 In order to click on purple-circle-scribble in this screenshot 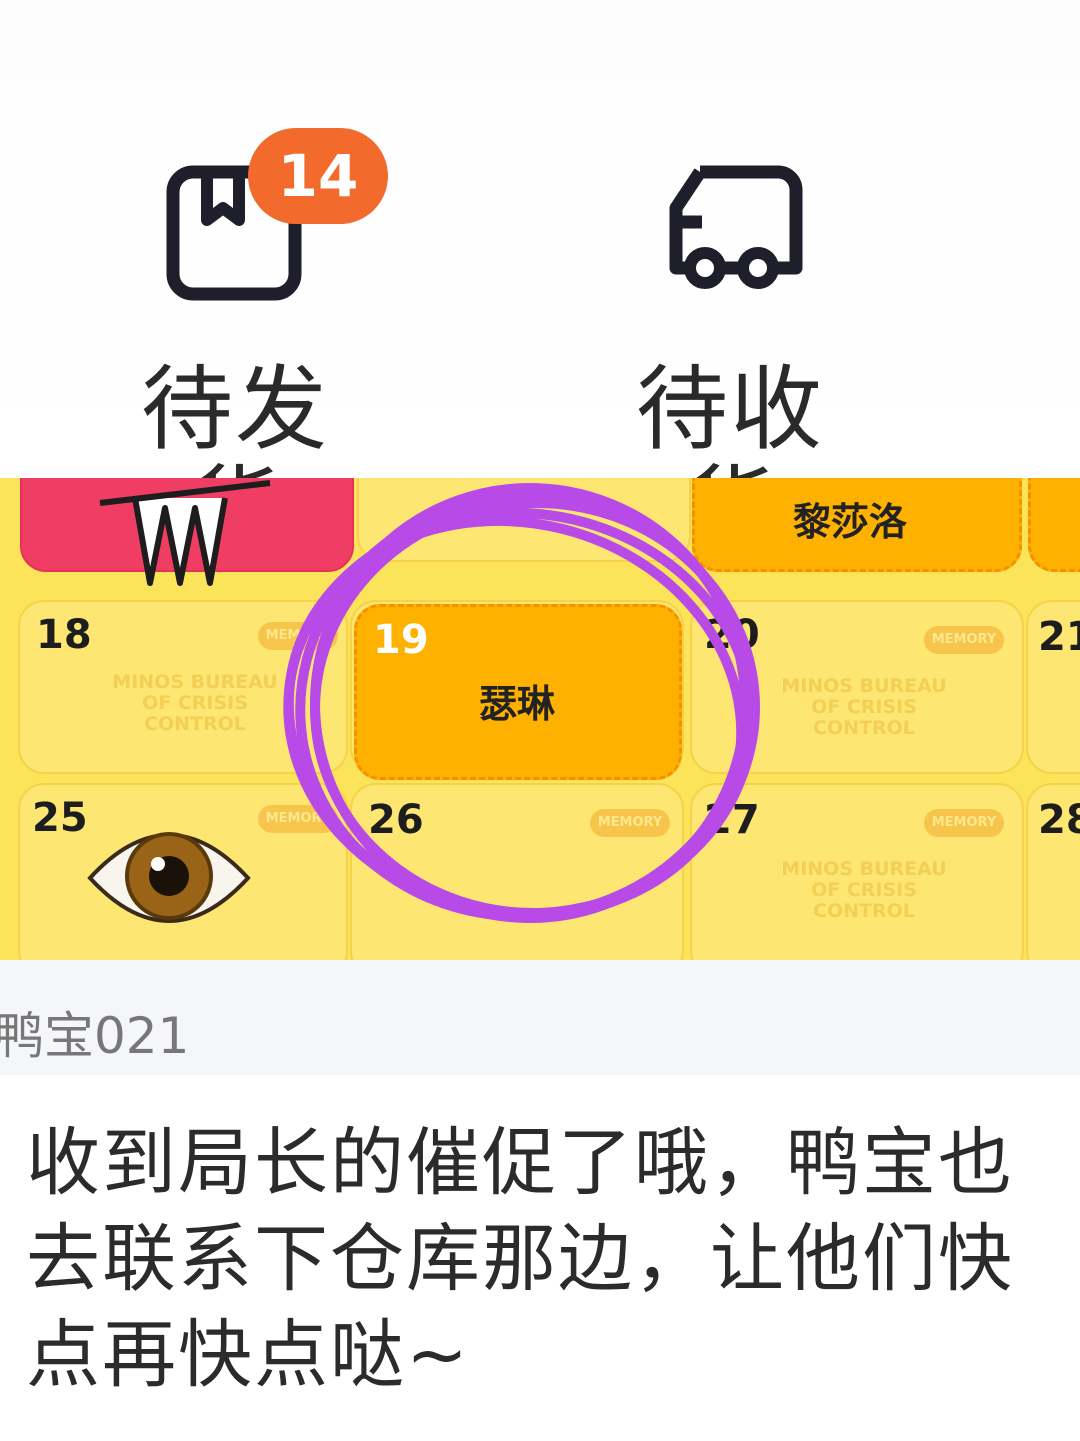, I will do `click(521, 703)`.